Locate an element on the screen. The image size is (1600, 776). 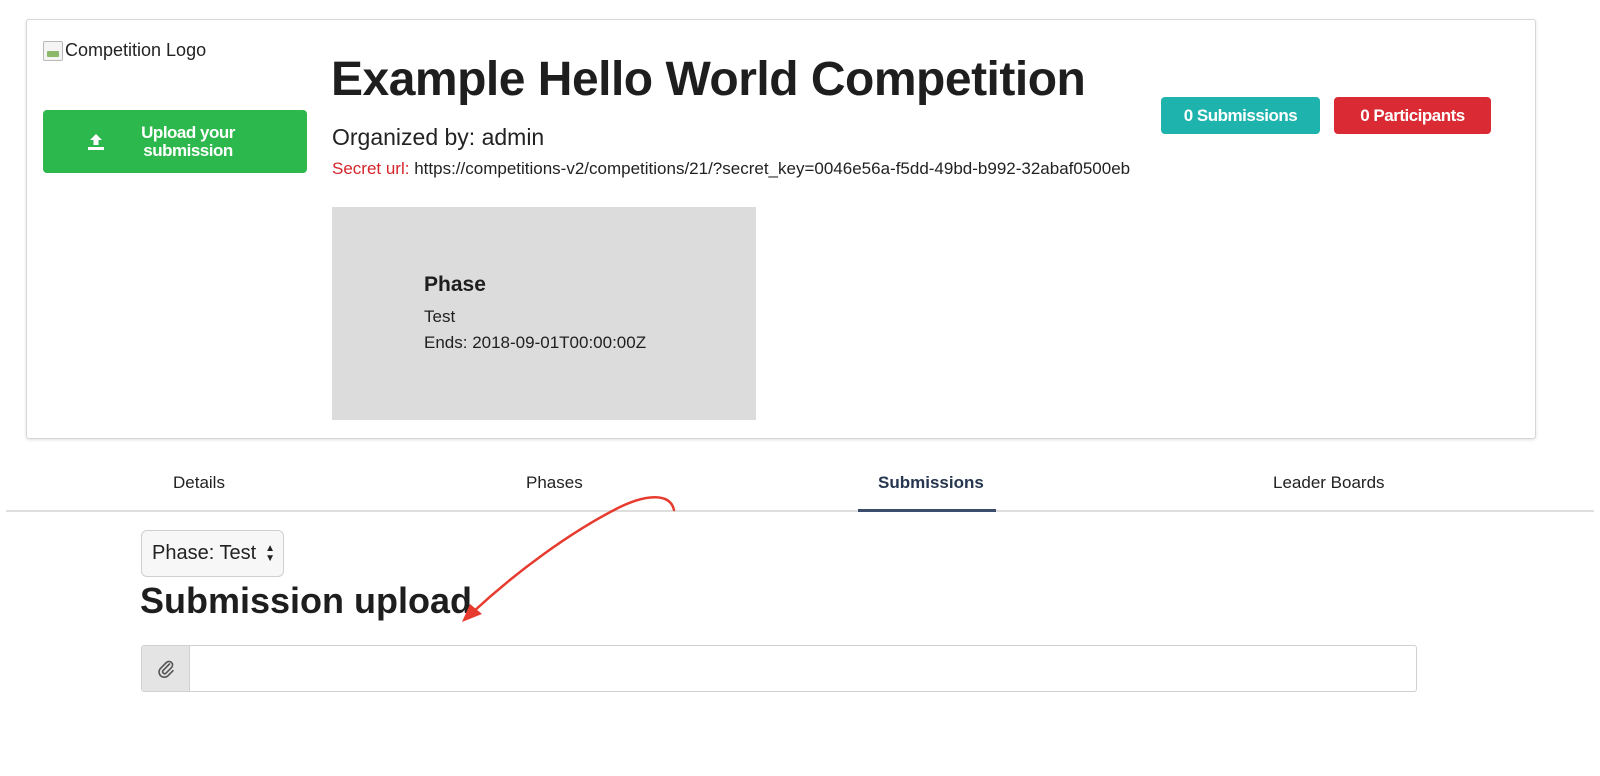
file-path-field is located at coordinates (803, 668).